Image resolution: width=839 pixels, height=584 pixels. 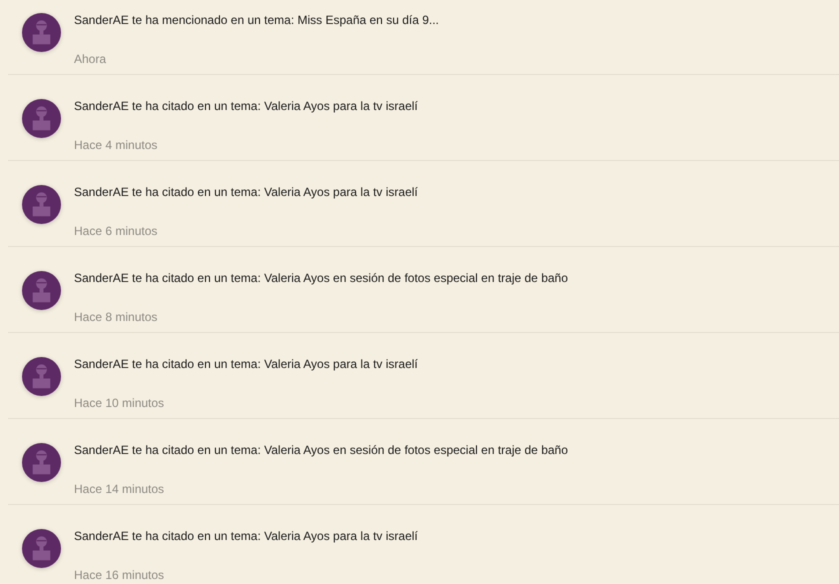 What do you see at coordinates (116, 317) in the screenshot?
I see `notification-time: Hace 8 minutos` at bounding box center [116, 317].